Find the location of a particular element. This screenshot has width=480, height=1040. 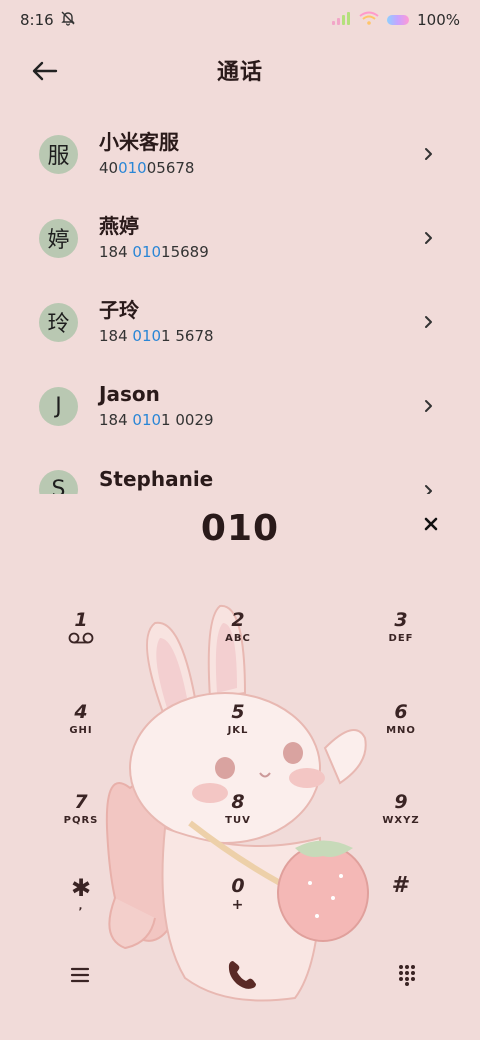

avatar: 玲 is located at coordinates (58, 322).